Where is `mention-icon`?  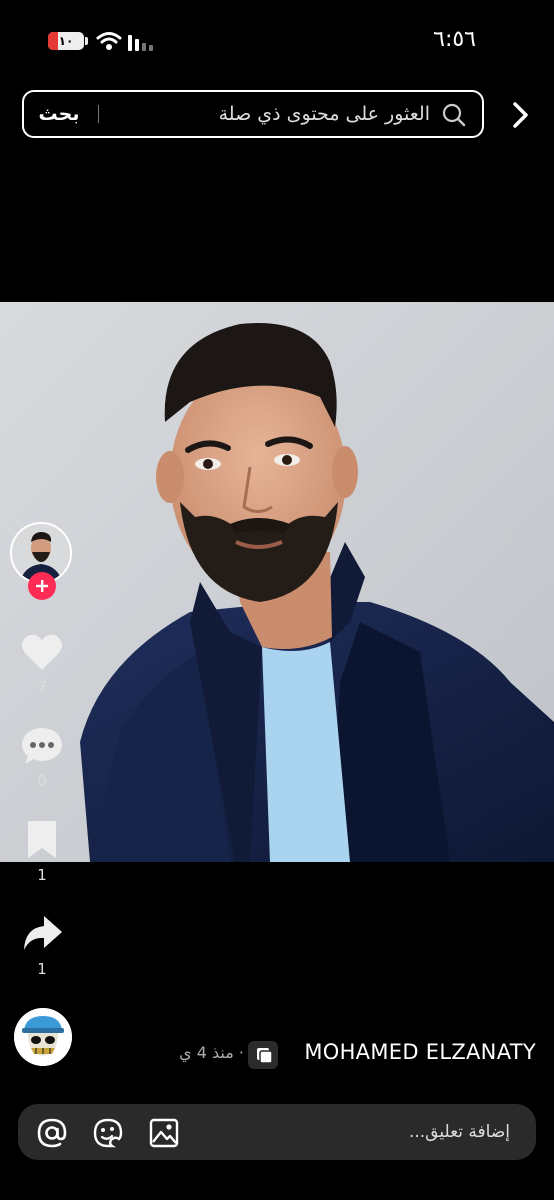 mention-icon is located at coordinates (52, 1133).